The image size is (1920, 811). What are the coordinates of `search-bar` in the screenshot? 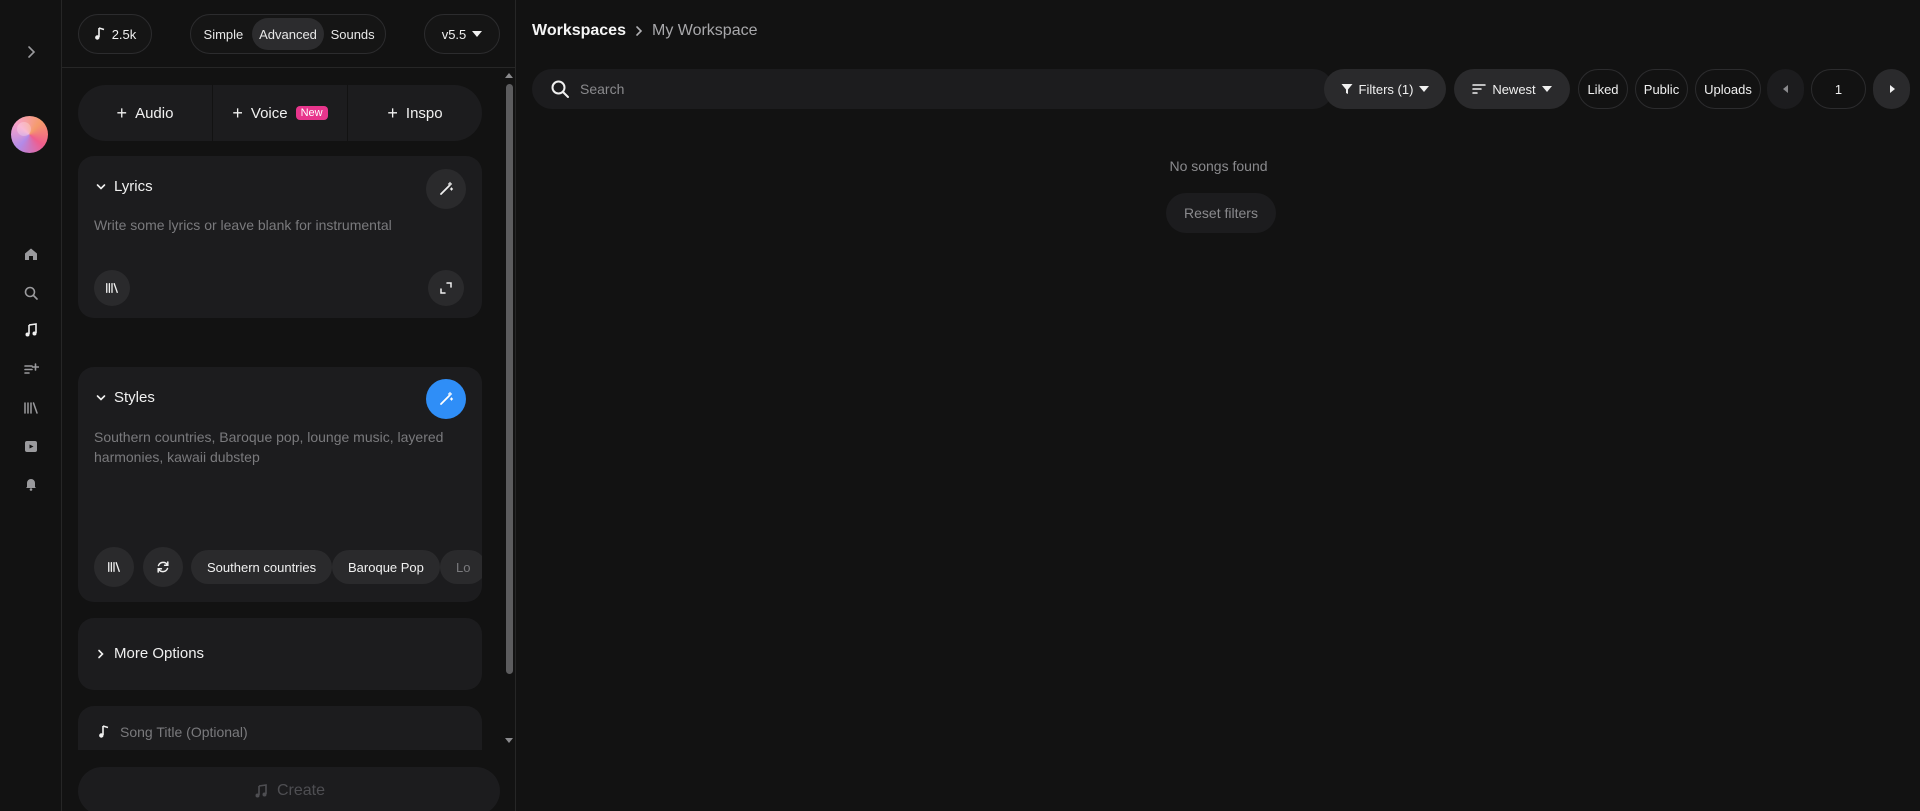 It's located at (932, 89).